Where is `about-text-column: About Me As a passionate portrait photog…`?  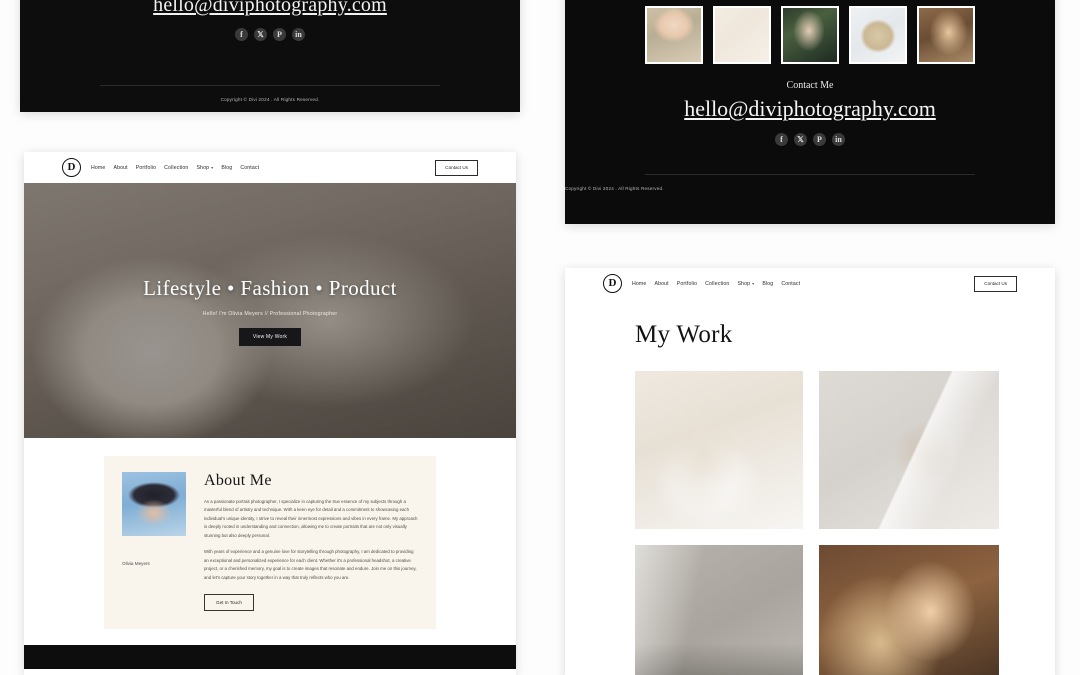
about-text-column: About Me As a passionate portrait photog… is located at coordinates (307, 542).